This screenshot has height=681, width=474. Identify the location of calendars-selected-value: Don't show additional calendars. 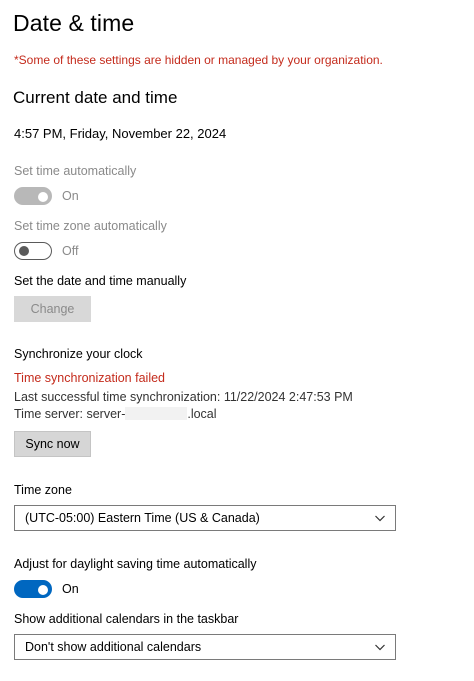
(113, 647).